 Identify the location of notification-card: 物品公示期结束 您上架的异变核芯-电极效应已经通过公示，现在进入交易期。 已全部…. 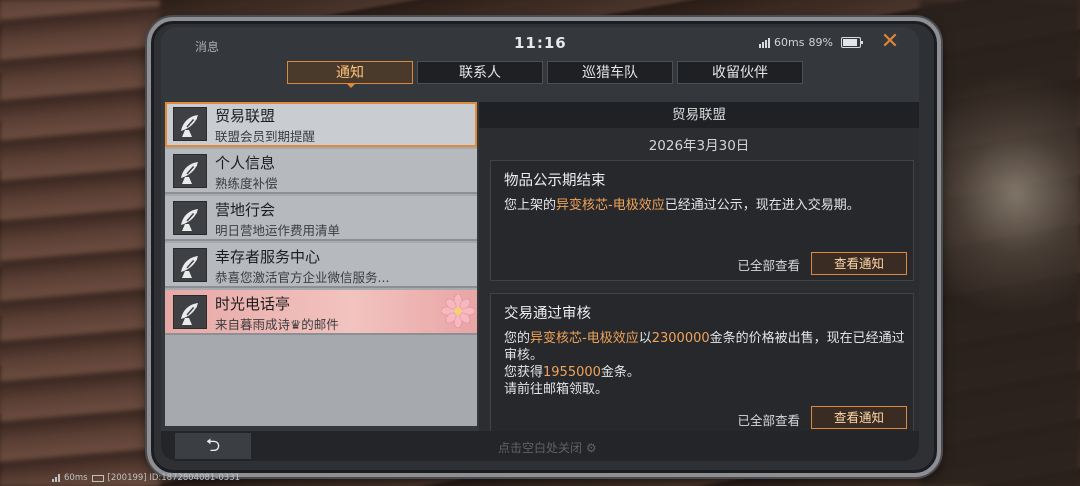
(702, 220).